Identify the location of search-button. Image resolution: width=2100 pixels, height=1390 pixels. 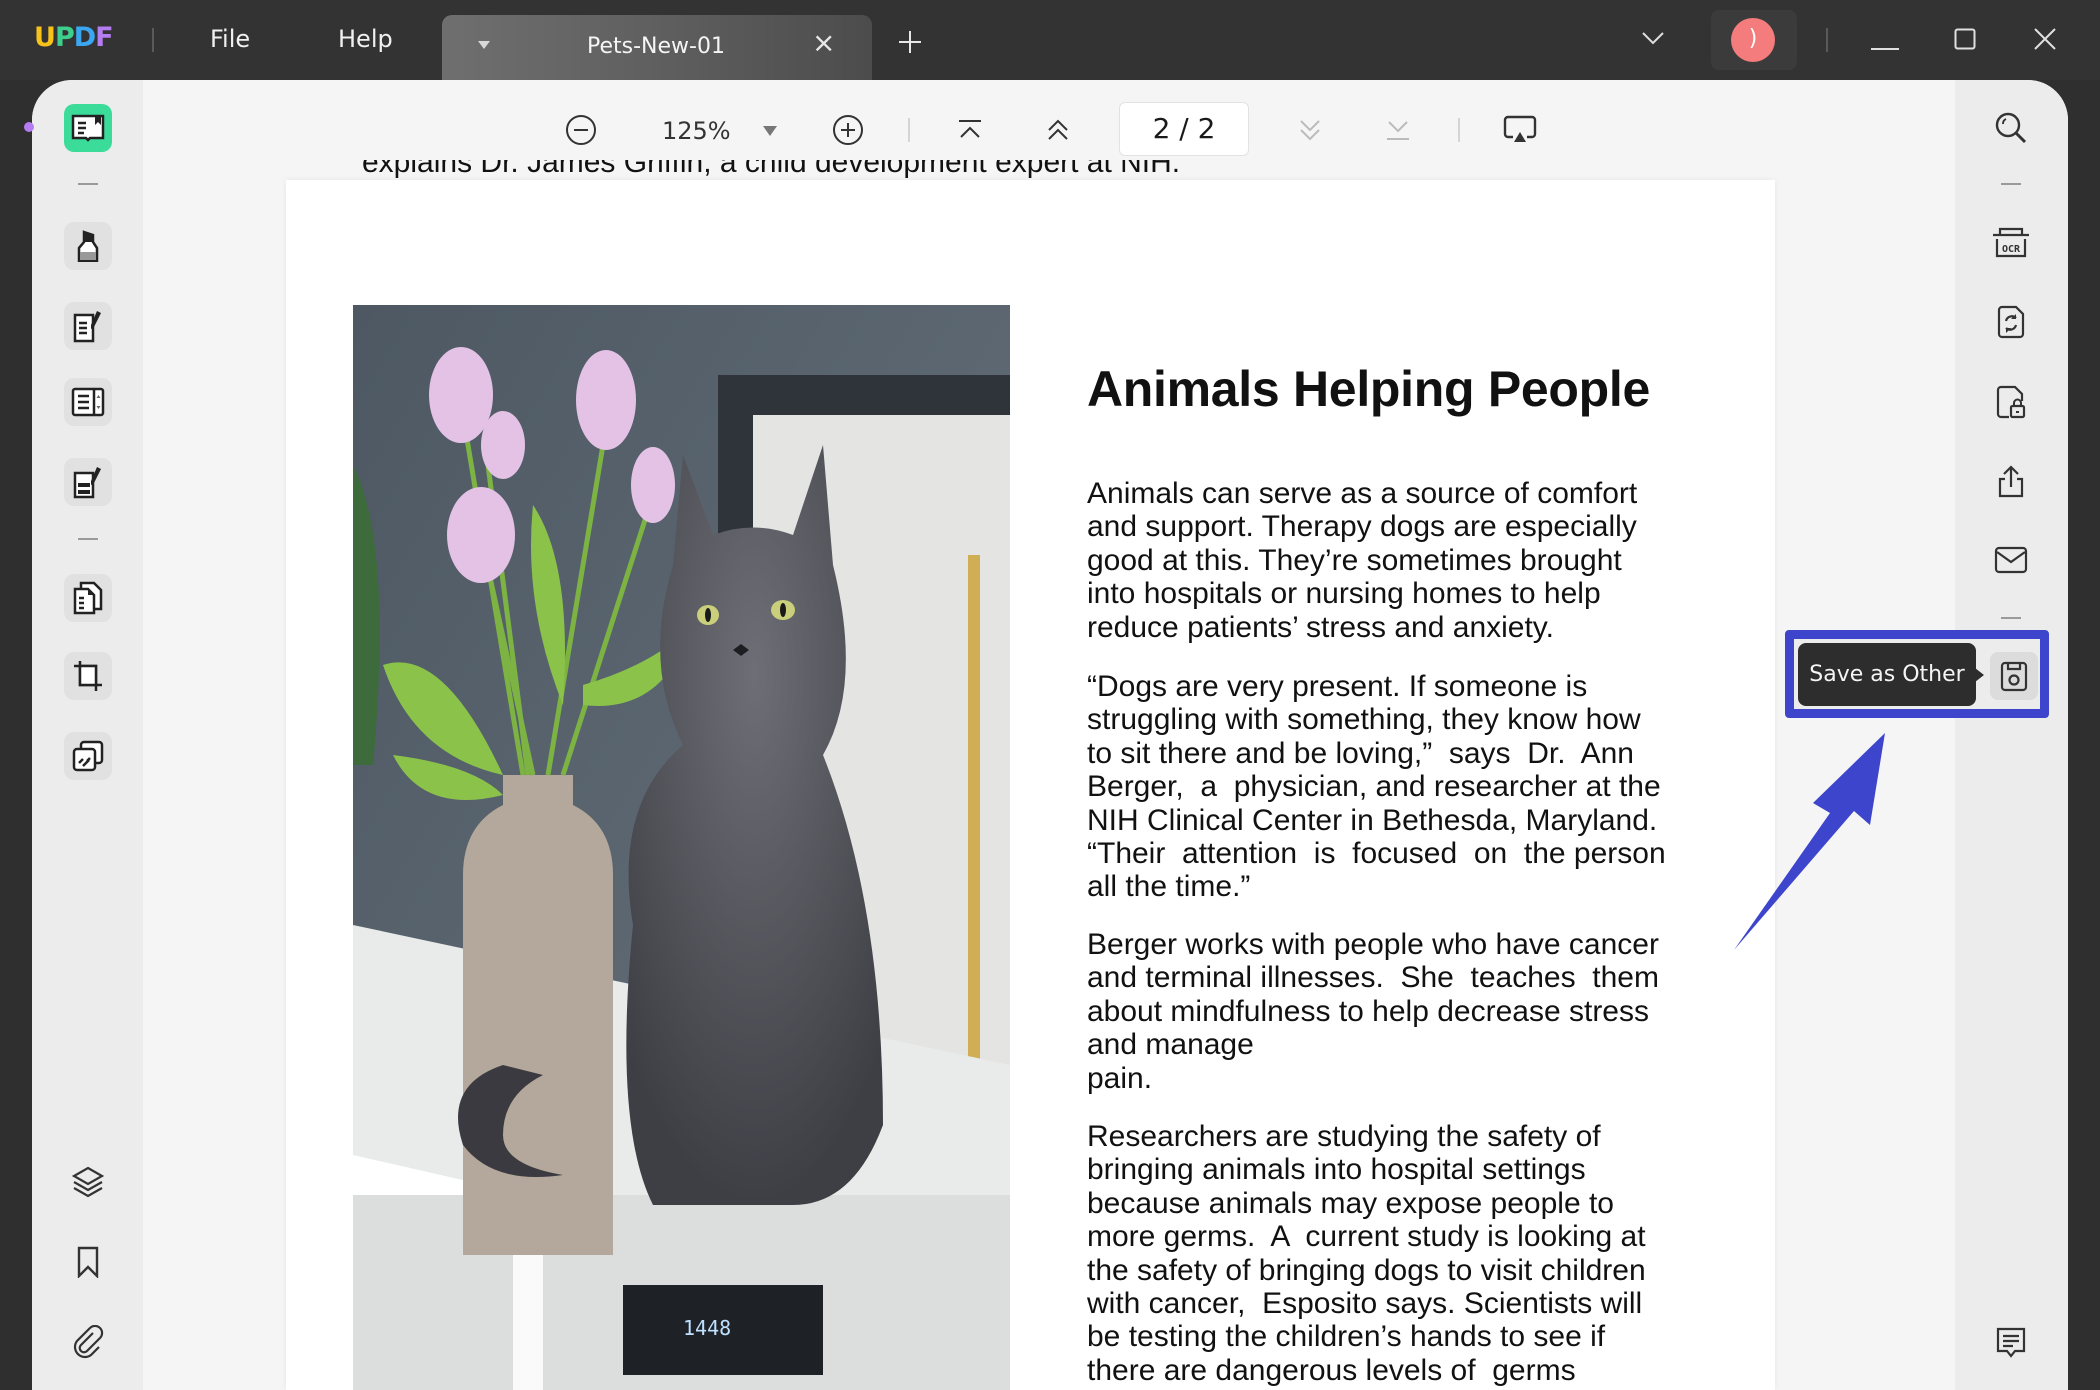
(2011, 128).